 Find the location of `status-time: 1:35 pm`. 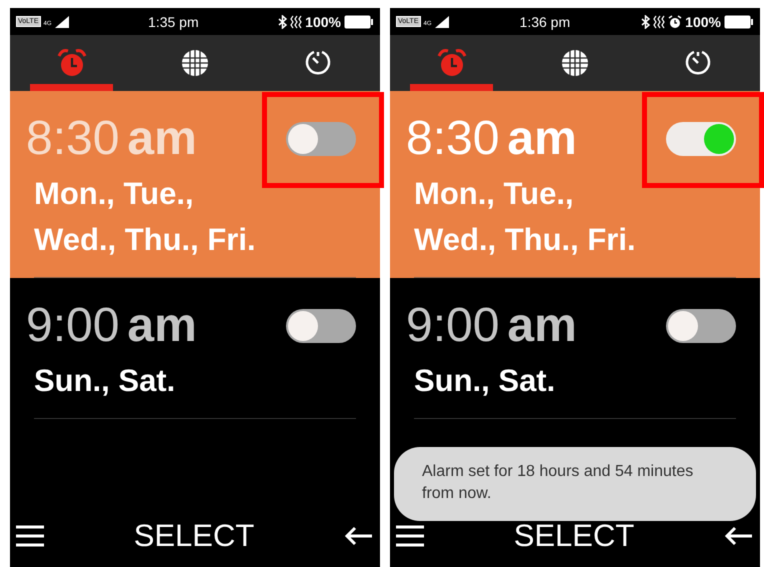

status-time: 1:35 pm is located at coordinates (173, 22).